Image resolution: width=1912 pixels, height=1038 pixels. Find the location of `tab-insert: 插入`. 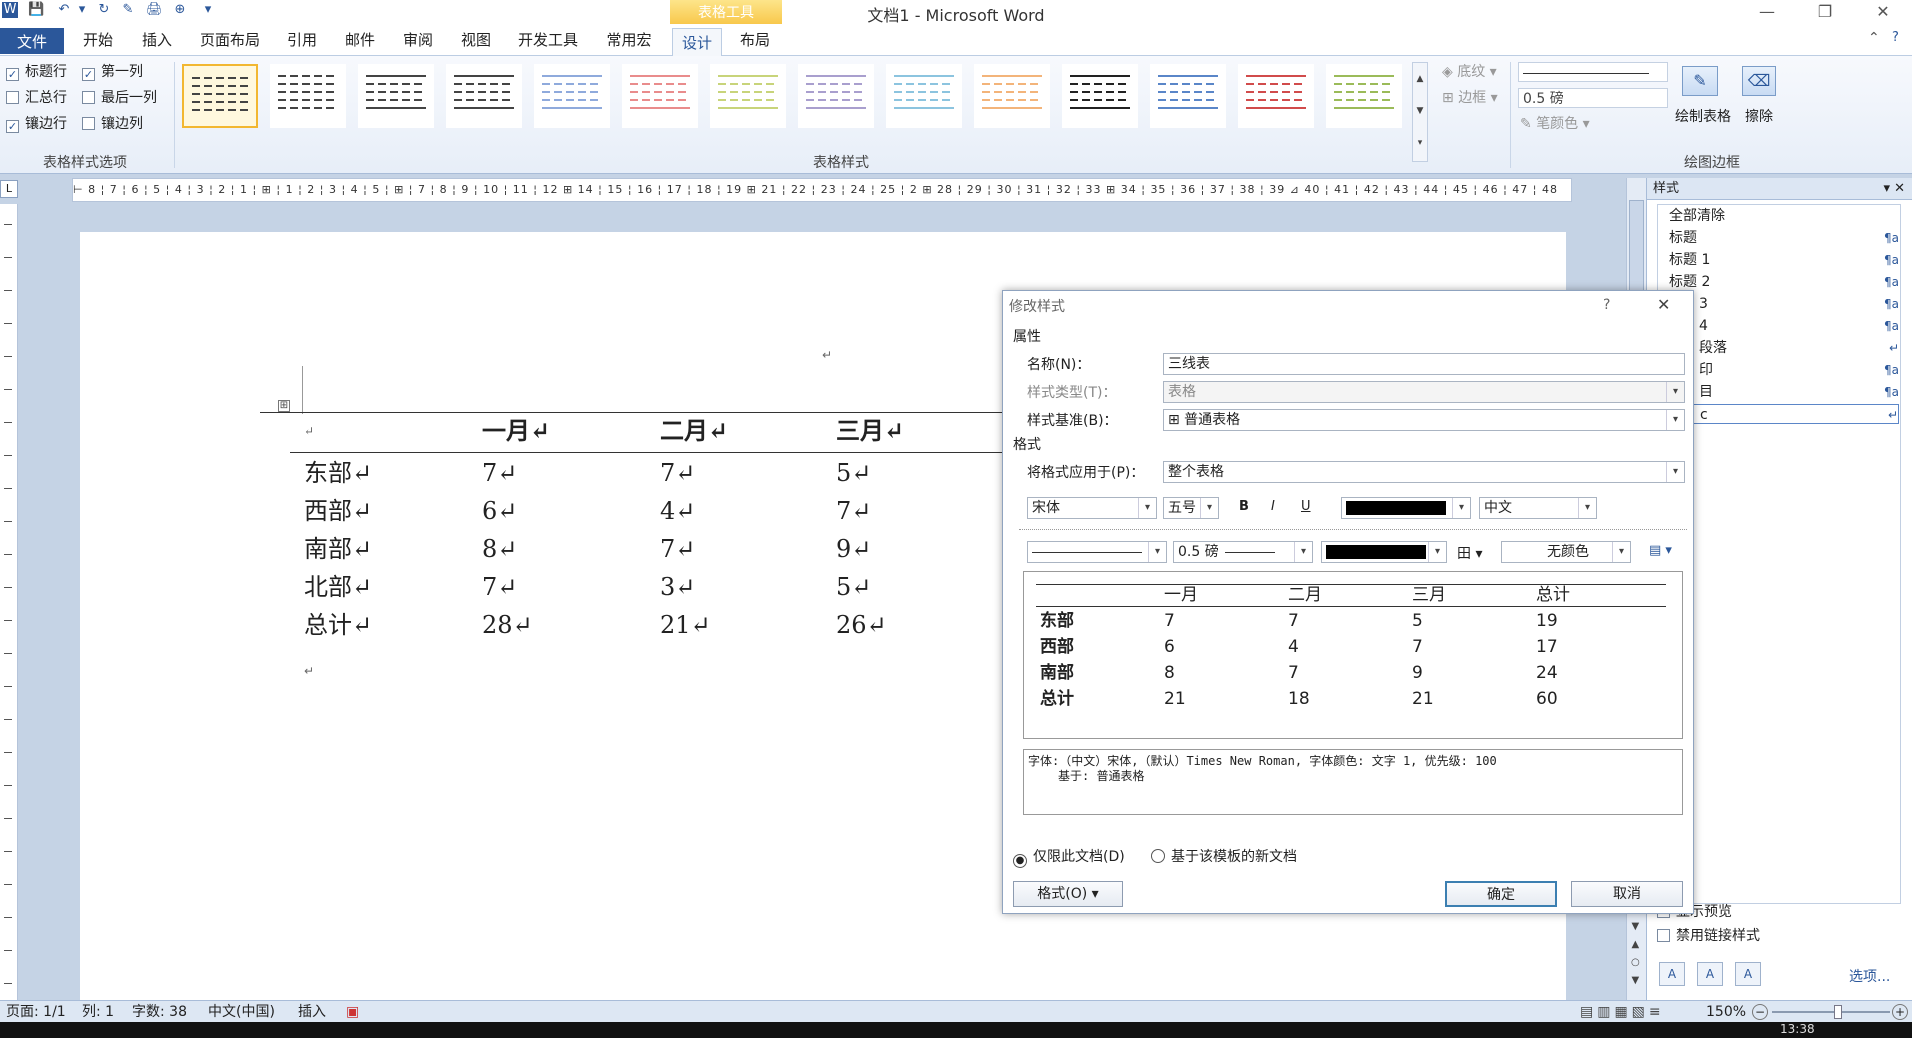

tab-insert: 插入 is located at coordinates (157, 40).